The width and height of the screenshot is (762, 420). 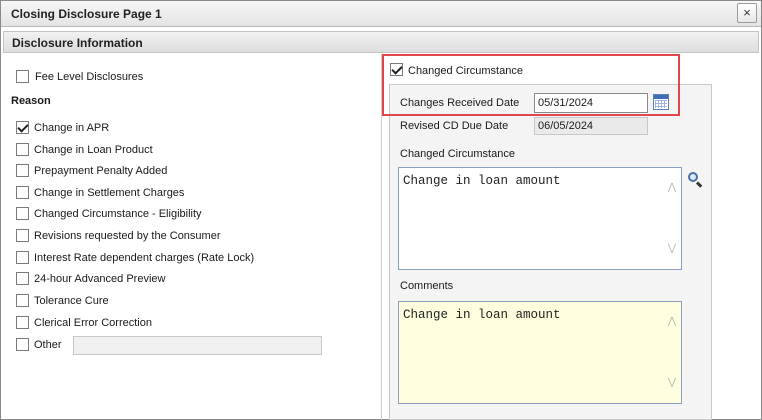 What do you see at coordinates (540, 218) in the screenshot?
I see `changed-circumstance-textarea: Change in loan amount ⋀ ⋁` at bounding box center [540, 218].